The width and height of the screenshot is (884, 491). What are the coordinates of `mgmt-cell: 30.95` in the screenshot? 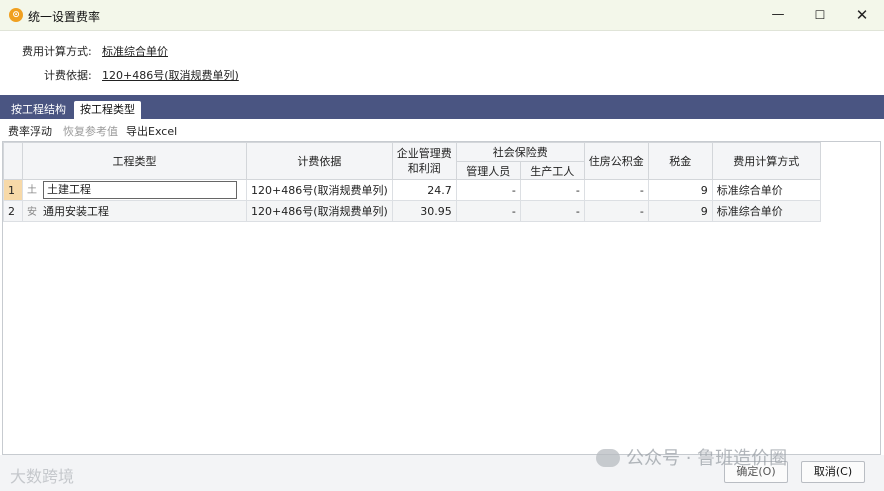 It's located at (424, 211).